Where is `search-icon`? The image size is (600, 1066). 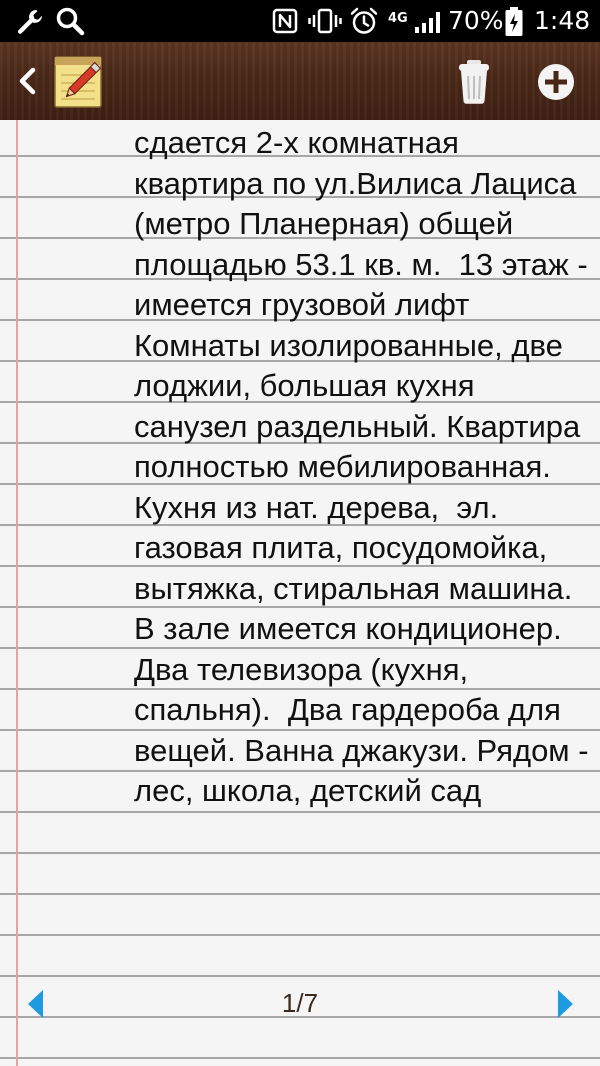 search-icon is located at coordinates (70, 21).